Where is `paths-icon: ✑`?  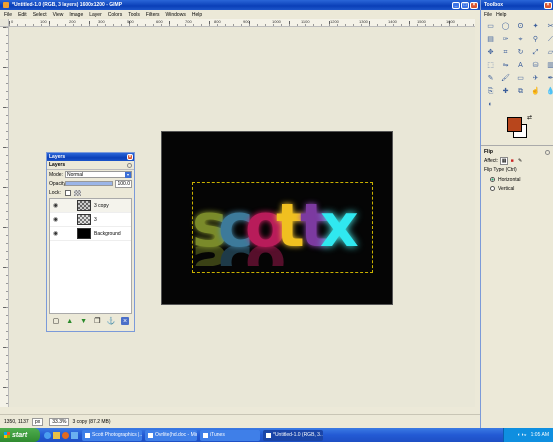
paths-icon: ✑ is located at coordinates (505, 39).